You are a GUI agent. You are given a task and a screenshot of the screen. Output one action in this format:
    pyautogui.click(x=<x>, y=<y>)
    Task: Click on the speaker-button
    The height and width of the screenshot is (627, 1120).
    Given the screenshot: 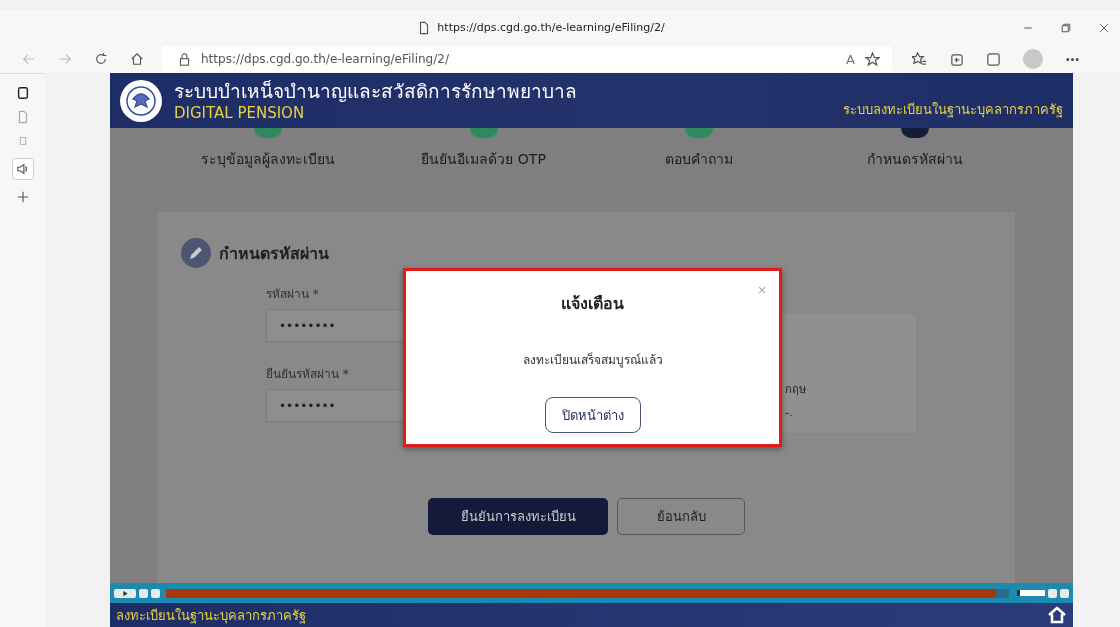 What is the action you would take?
    pyautogui.click(x=22, y=169)
    